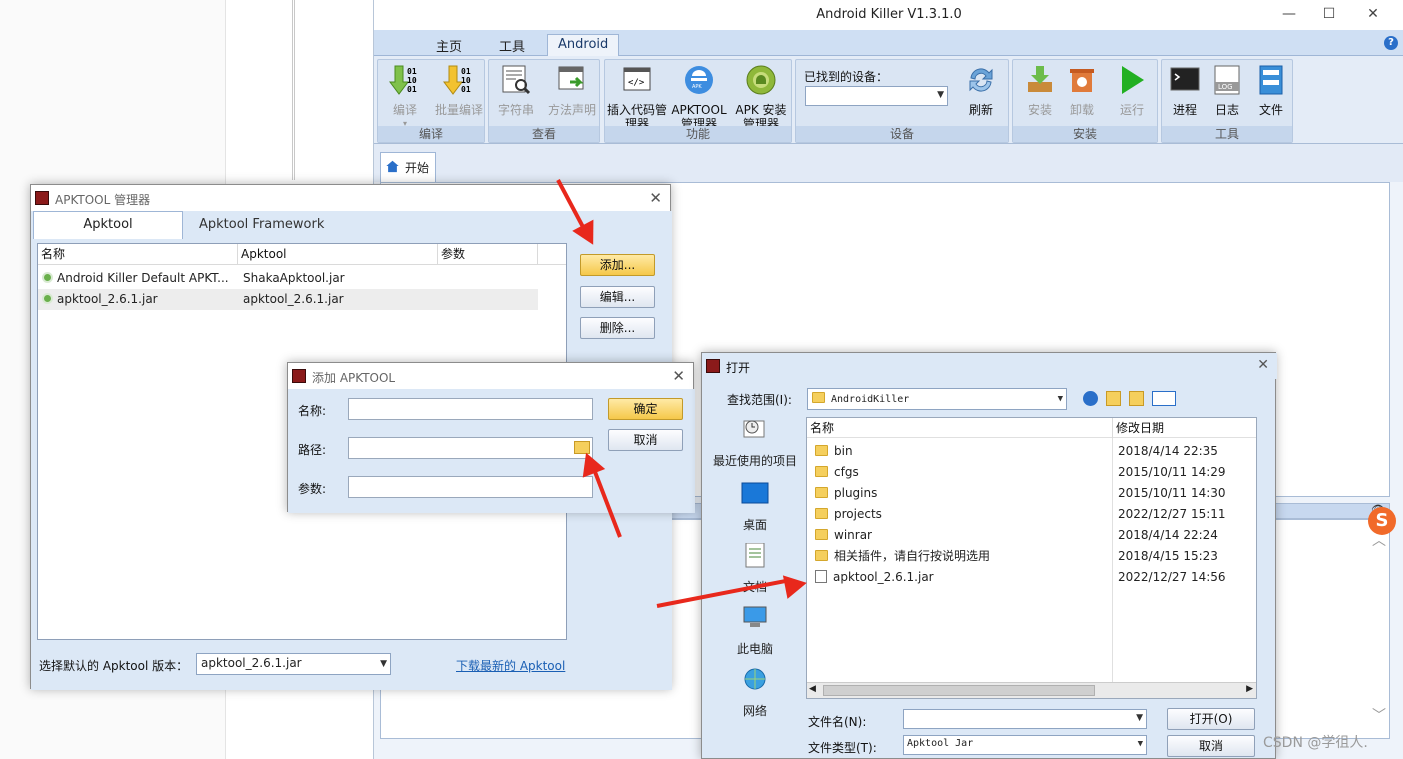 Image resolution: width=1403 pixels, height=759 pixels. I want to click on dialog-title: 添加 APKTOOL, so click(354, 378).